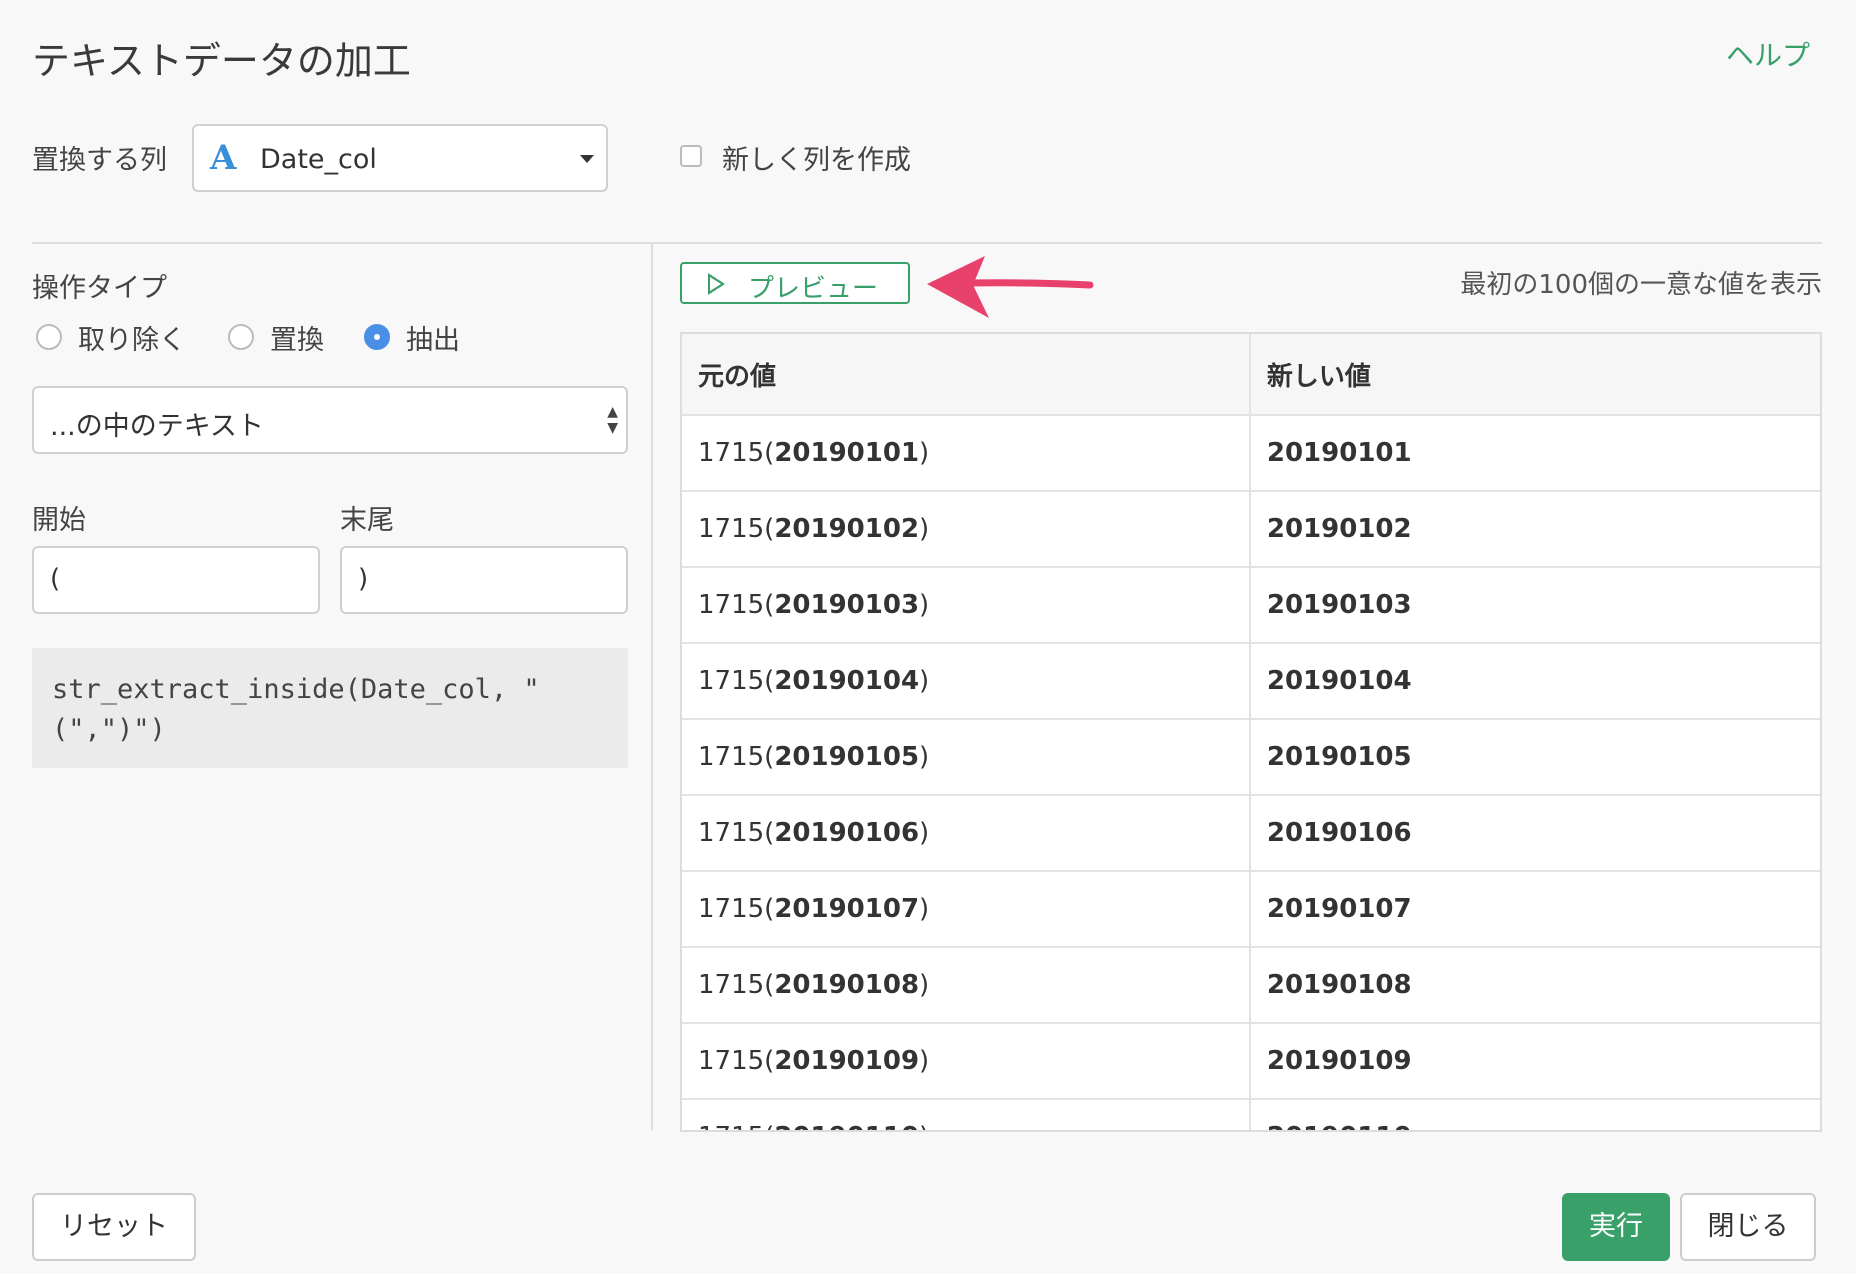  Describe the element at coordinates (1534, 757) in the screenshot. I see `new-value-cell: 20190105` at that location.